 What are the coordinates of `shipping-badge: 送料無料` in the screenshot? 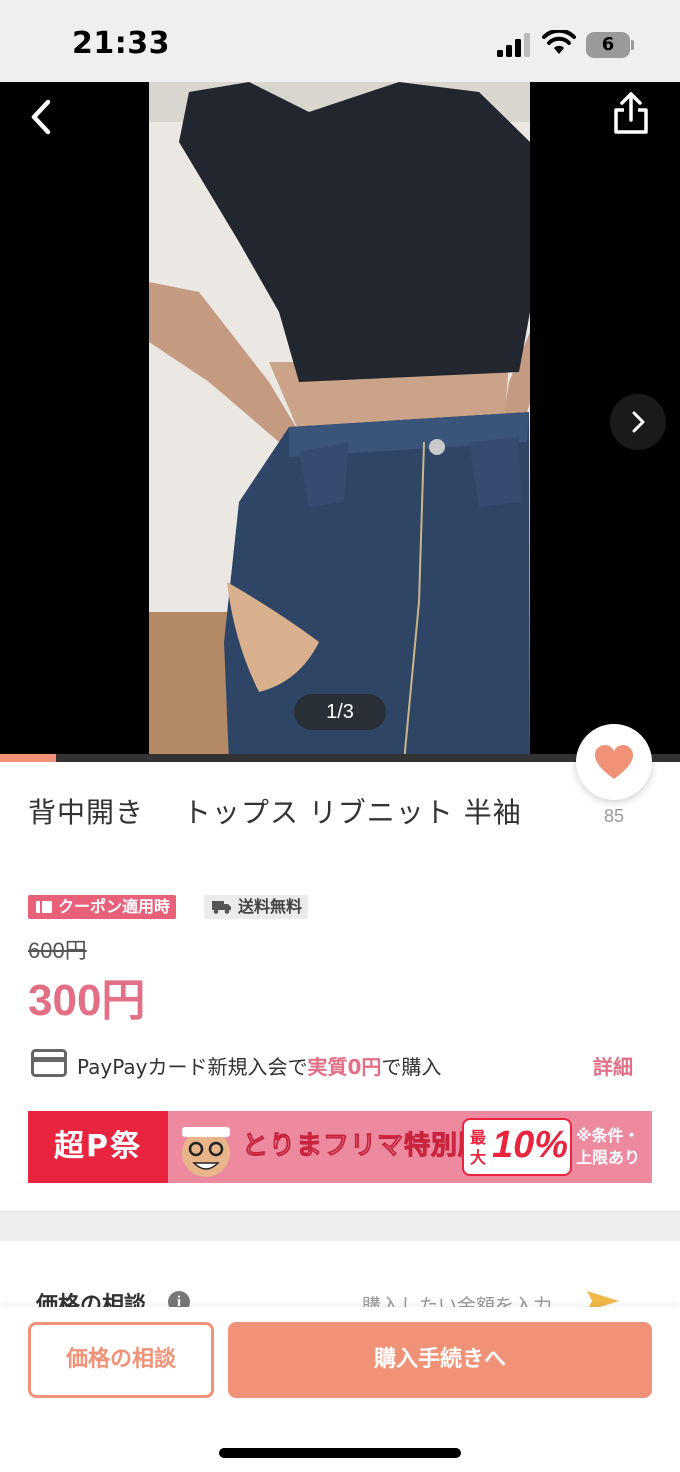 It's located at (256, 907).